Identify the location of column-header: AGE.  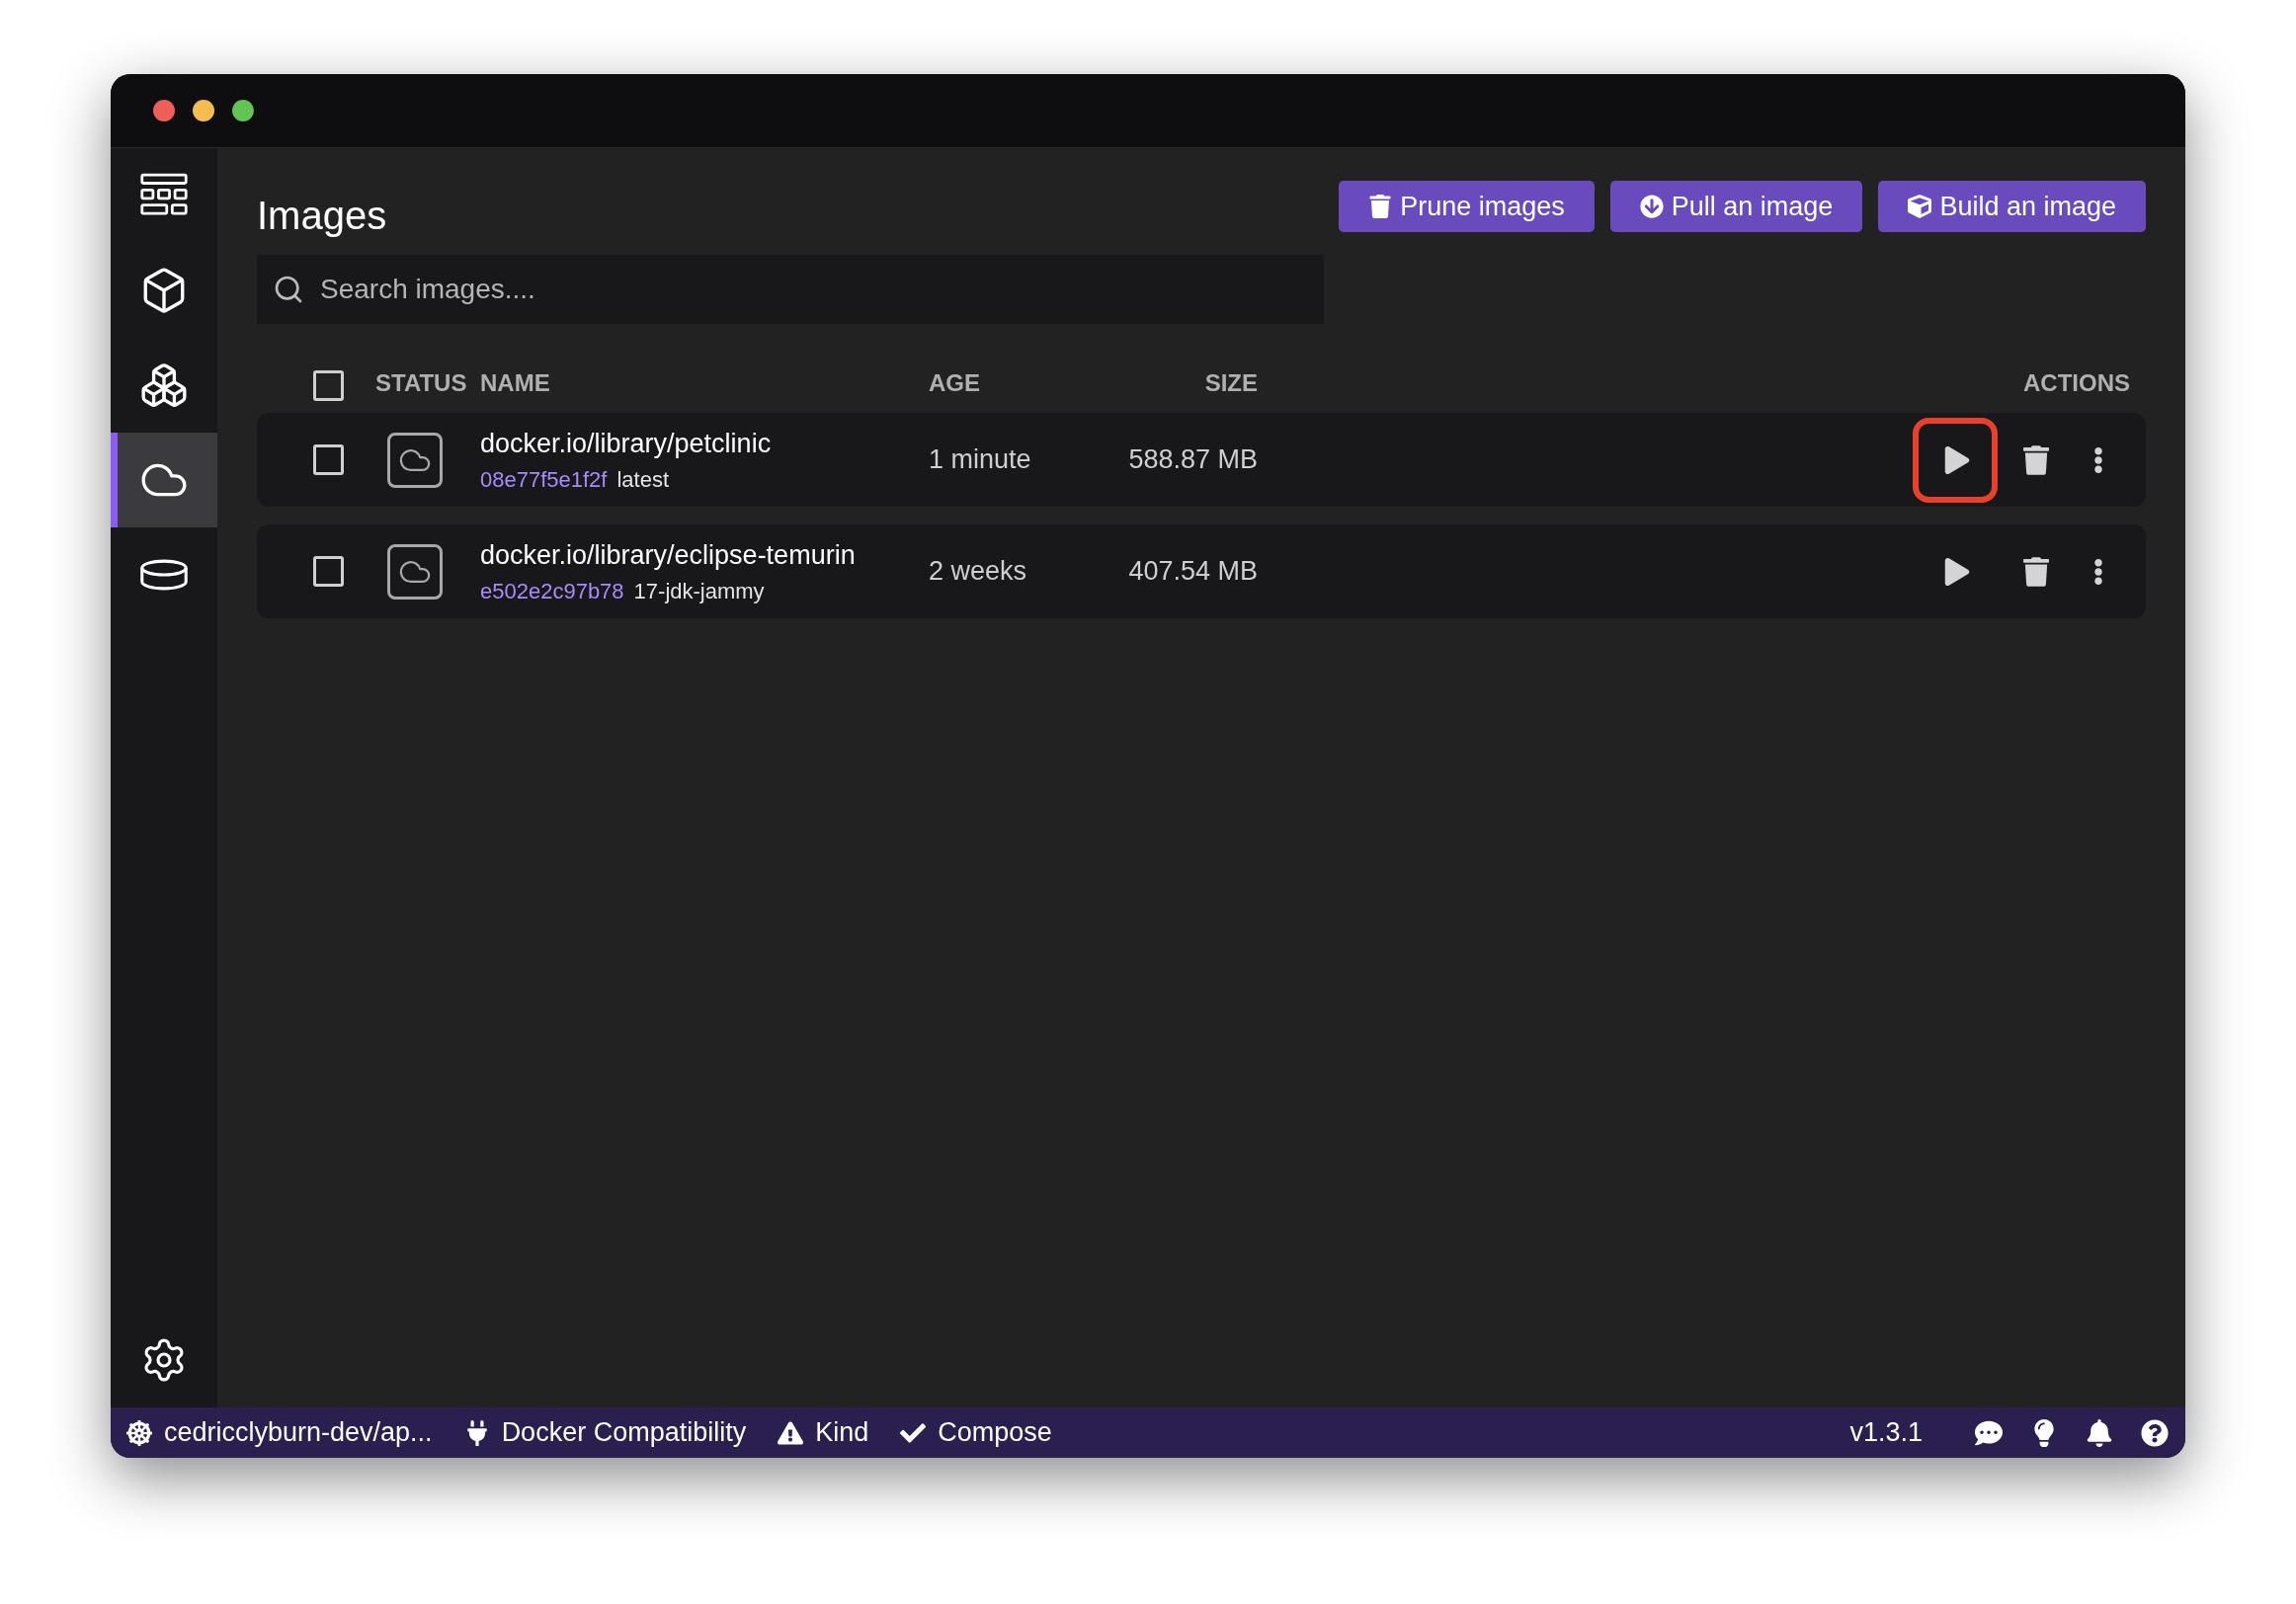
(955, 383).